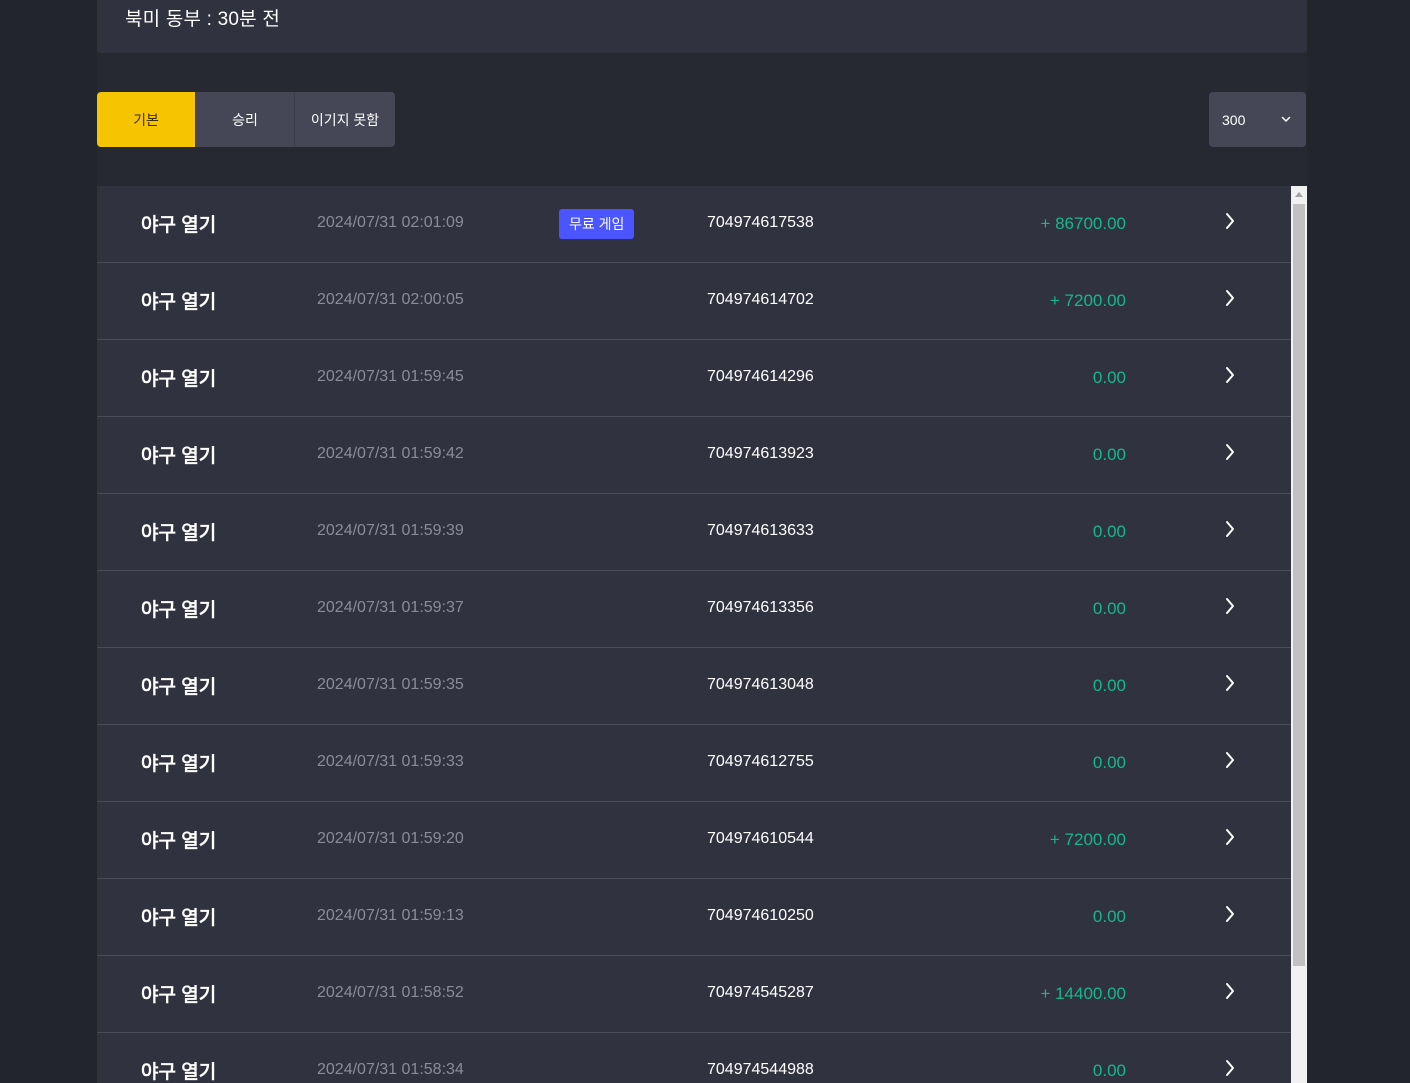  I want to click on history-row: 야구 열기 2024/07/31 01:59:45 704974614296 0.00, so click(694, 378).